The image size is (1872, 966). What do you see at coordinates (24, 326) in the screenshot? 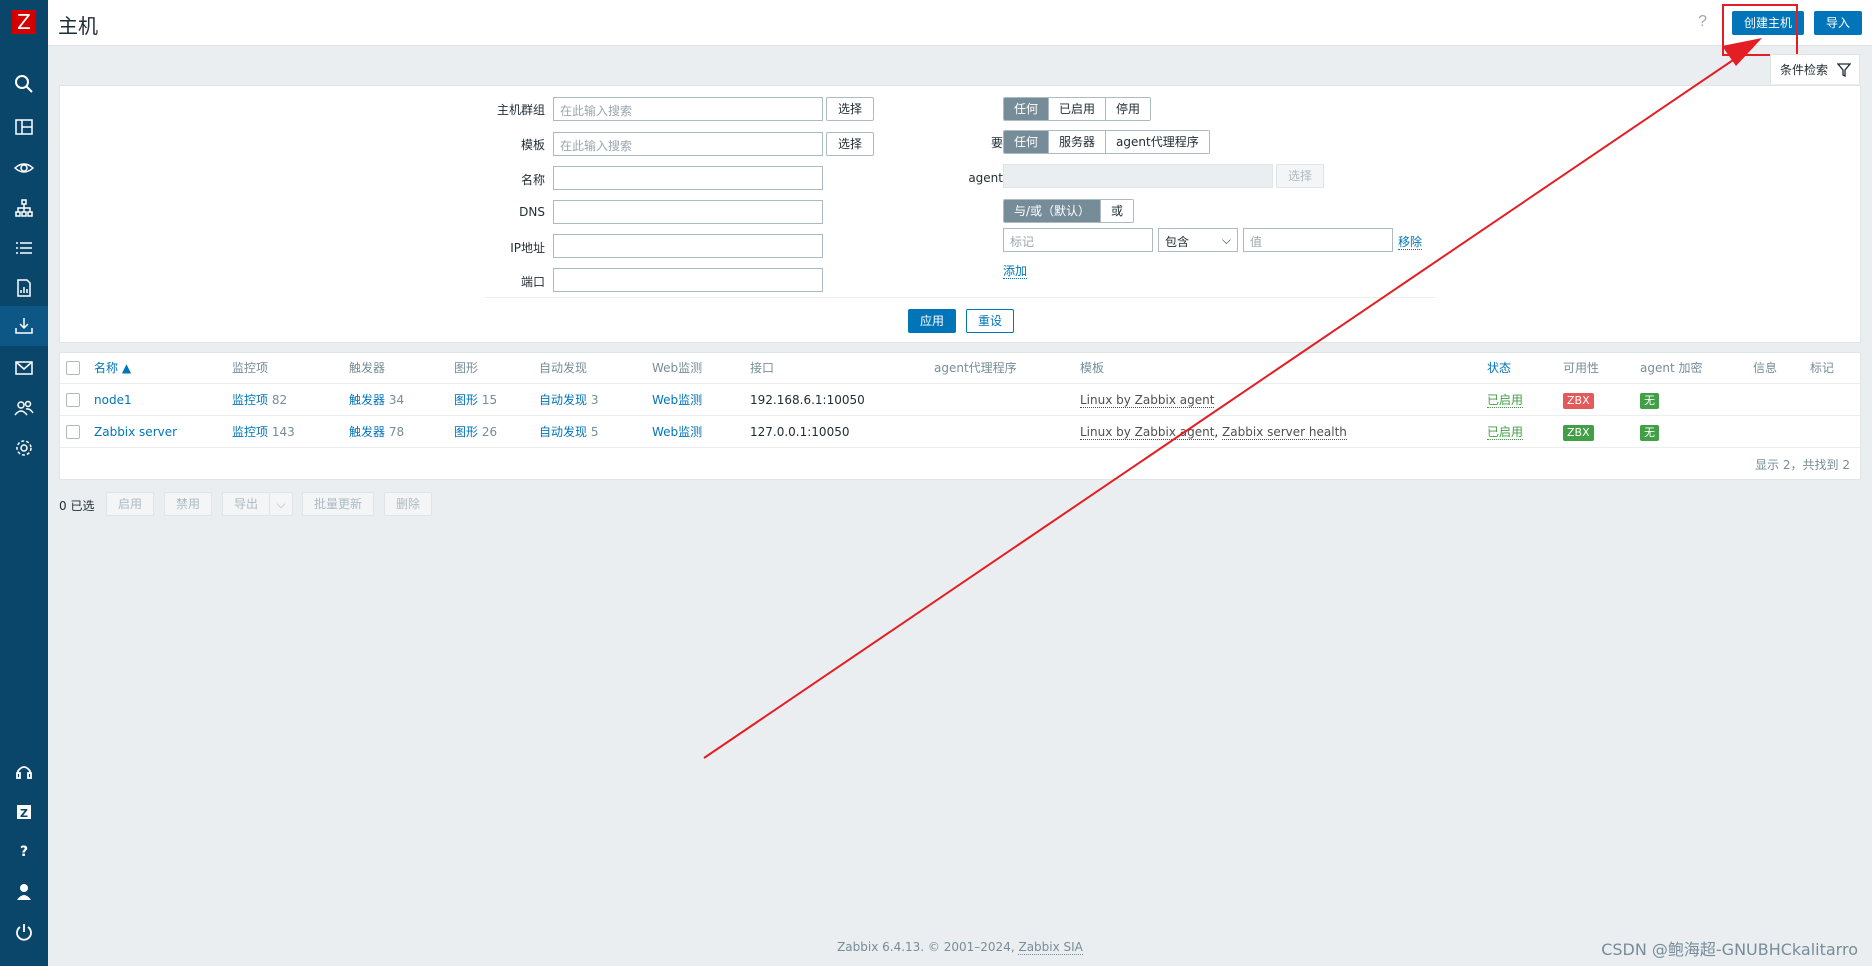
I see `data-collection-icon` at bounding box center [24, 326].